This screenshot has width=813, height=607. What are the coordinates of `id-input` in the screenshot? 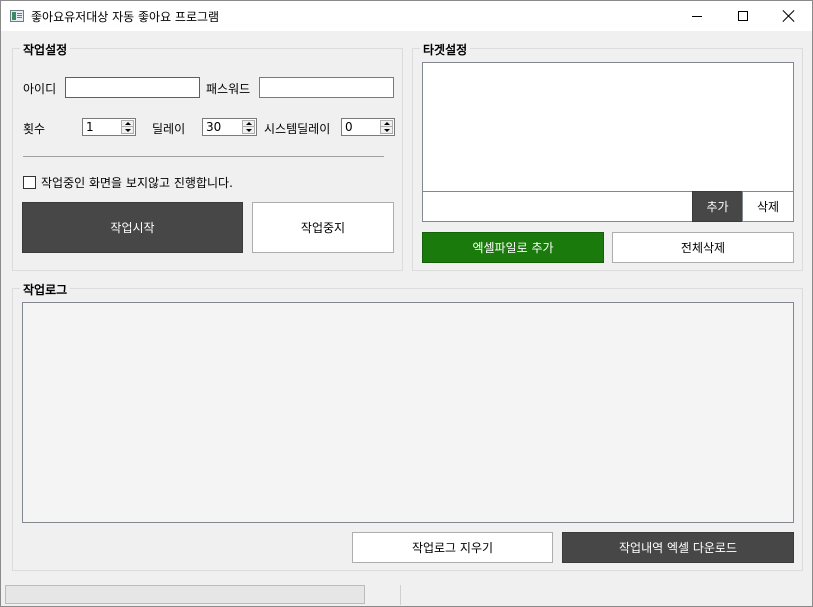 It's located at (132, 87).